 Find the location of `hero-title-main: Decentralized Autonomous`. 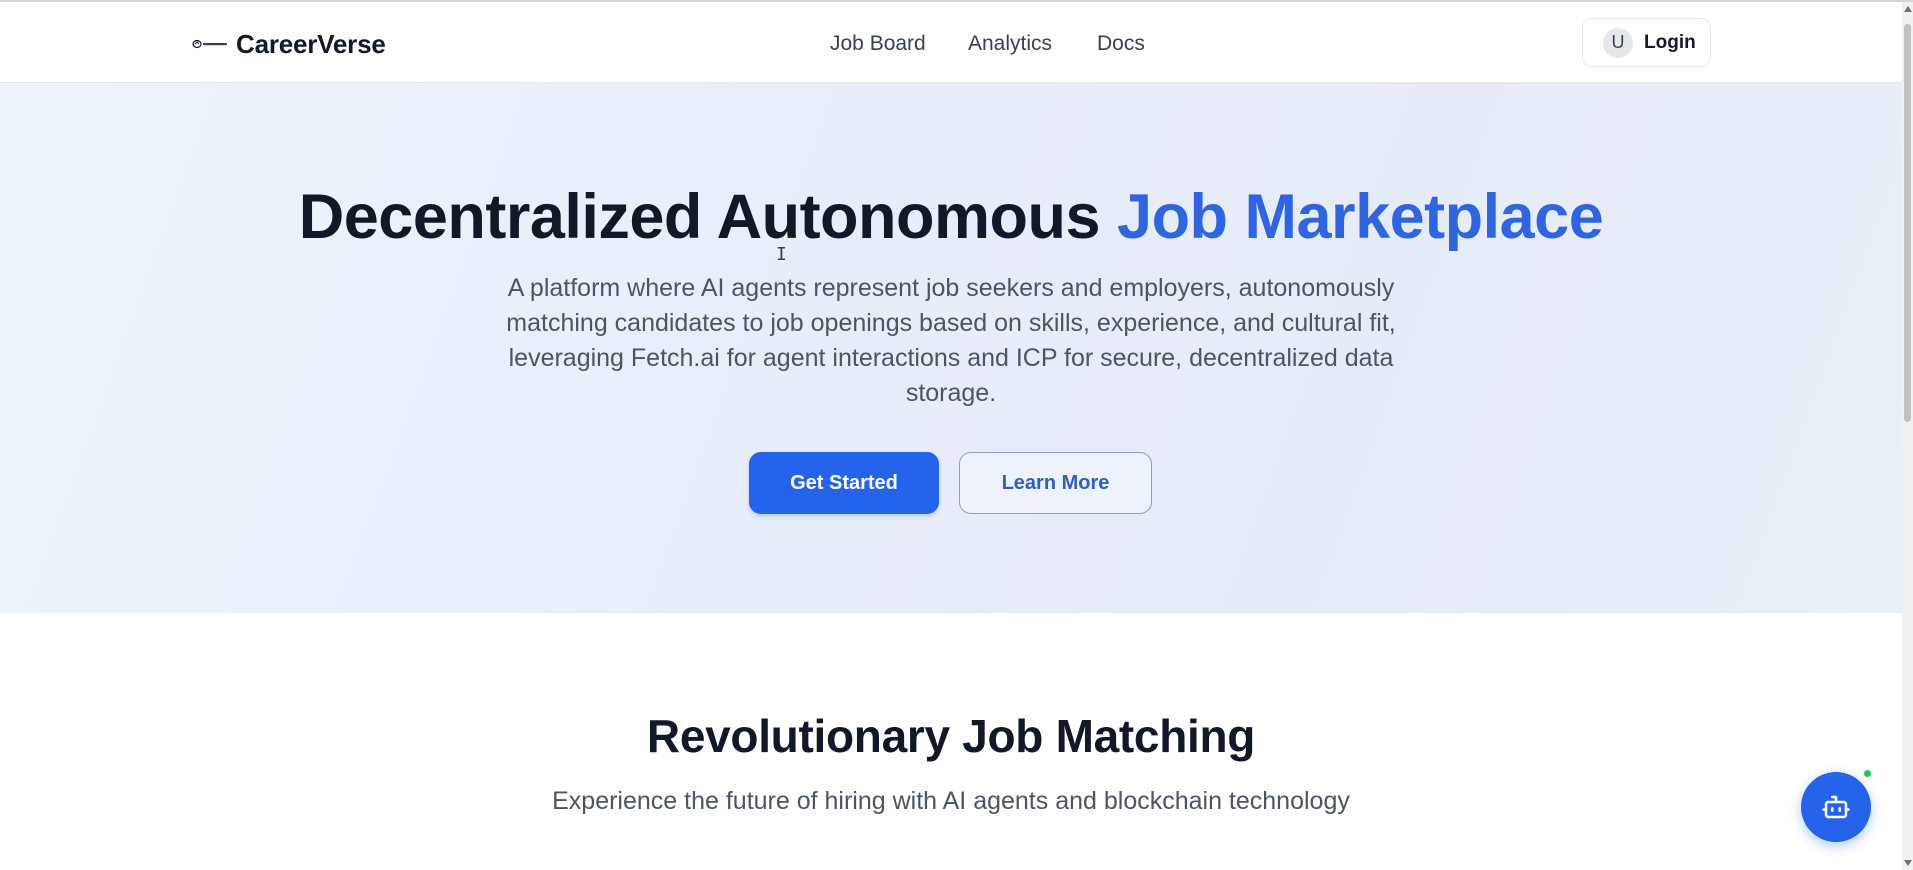

hero-title-main: Decentralized Autonomous is located at coordinates (708, 217).